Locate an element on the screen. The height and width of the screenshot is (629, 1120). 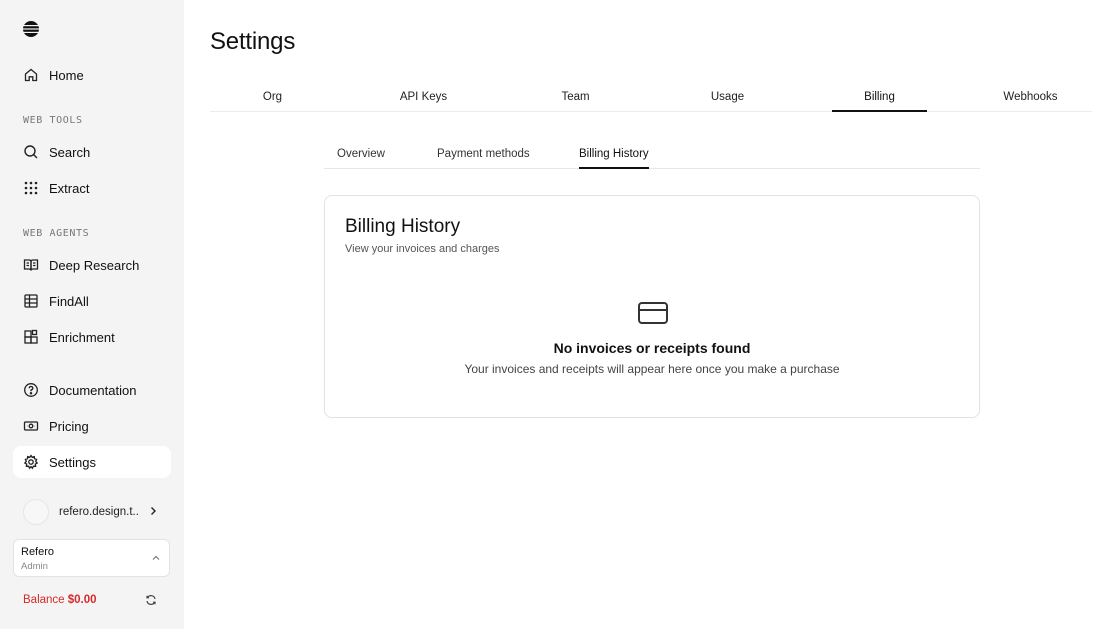
nav-item-documentation: Documentation is located at coordinates (92, 390).